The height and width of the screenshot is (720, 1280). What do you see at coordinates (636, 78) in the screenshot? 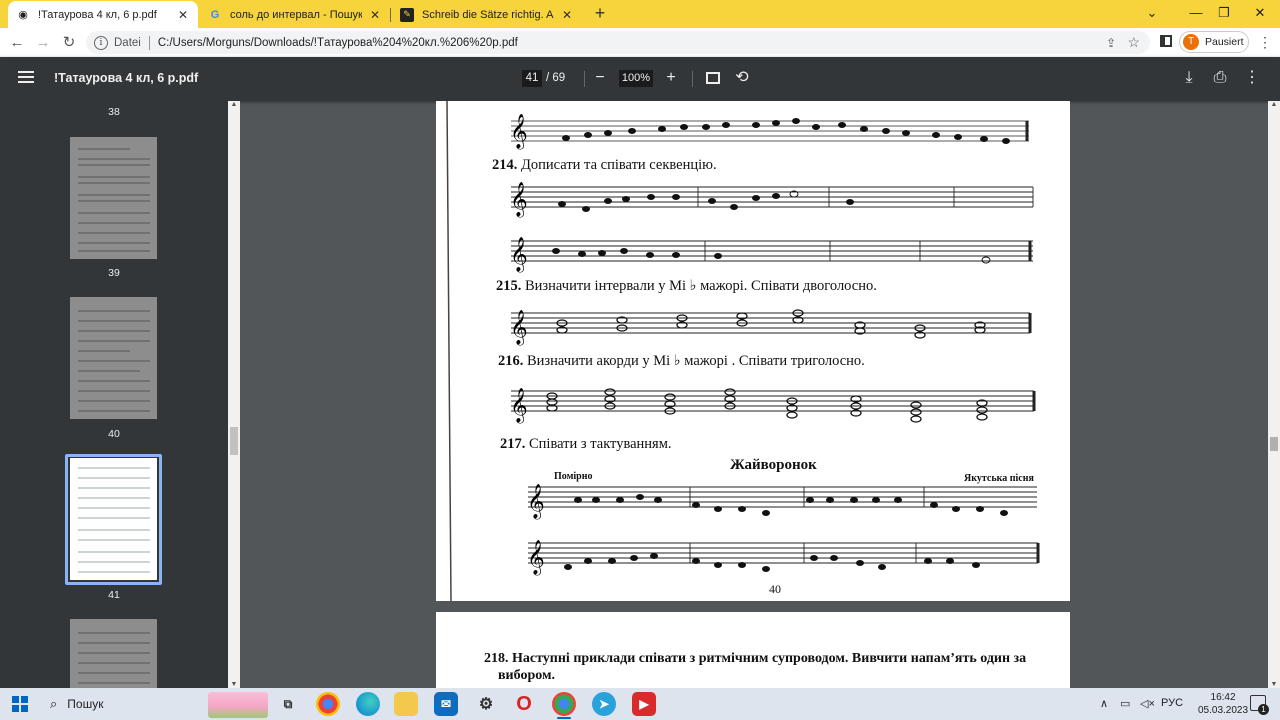
I see `zoom-input: 100%` at bounding box center [636, 78].